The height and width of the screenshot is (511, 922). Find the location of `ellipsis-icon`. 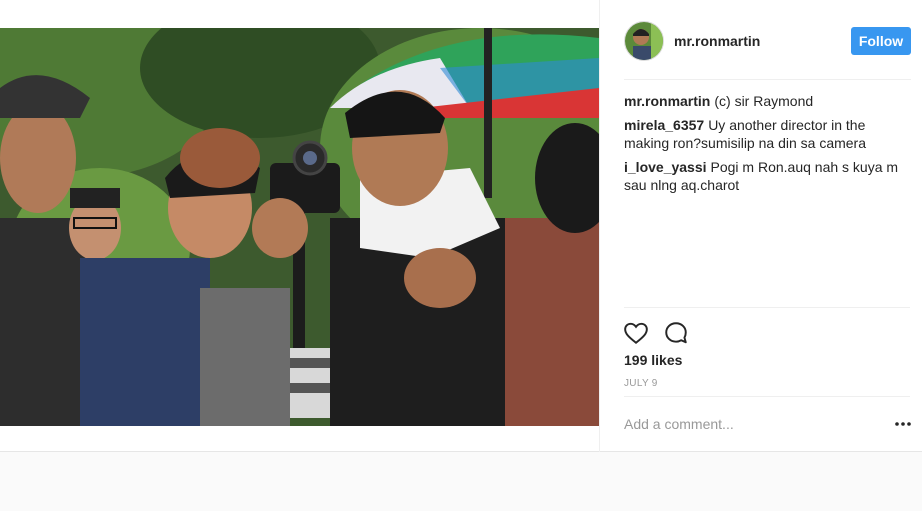

ellipsis-icon is located at coordinates (903, 424).